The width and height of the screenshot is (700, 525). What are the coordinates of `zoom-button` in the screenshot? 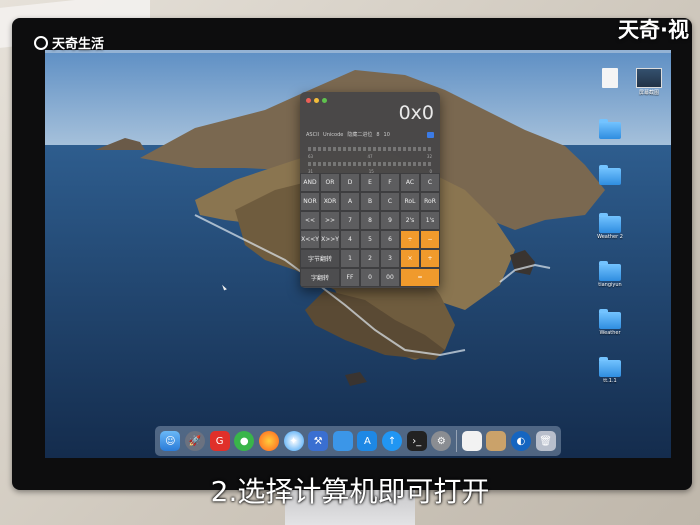 It's located at (324, 100).